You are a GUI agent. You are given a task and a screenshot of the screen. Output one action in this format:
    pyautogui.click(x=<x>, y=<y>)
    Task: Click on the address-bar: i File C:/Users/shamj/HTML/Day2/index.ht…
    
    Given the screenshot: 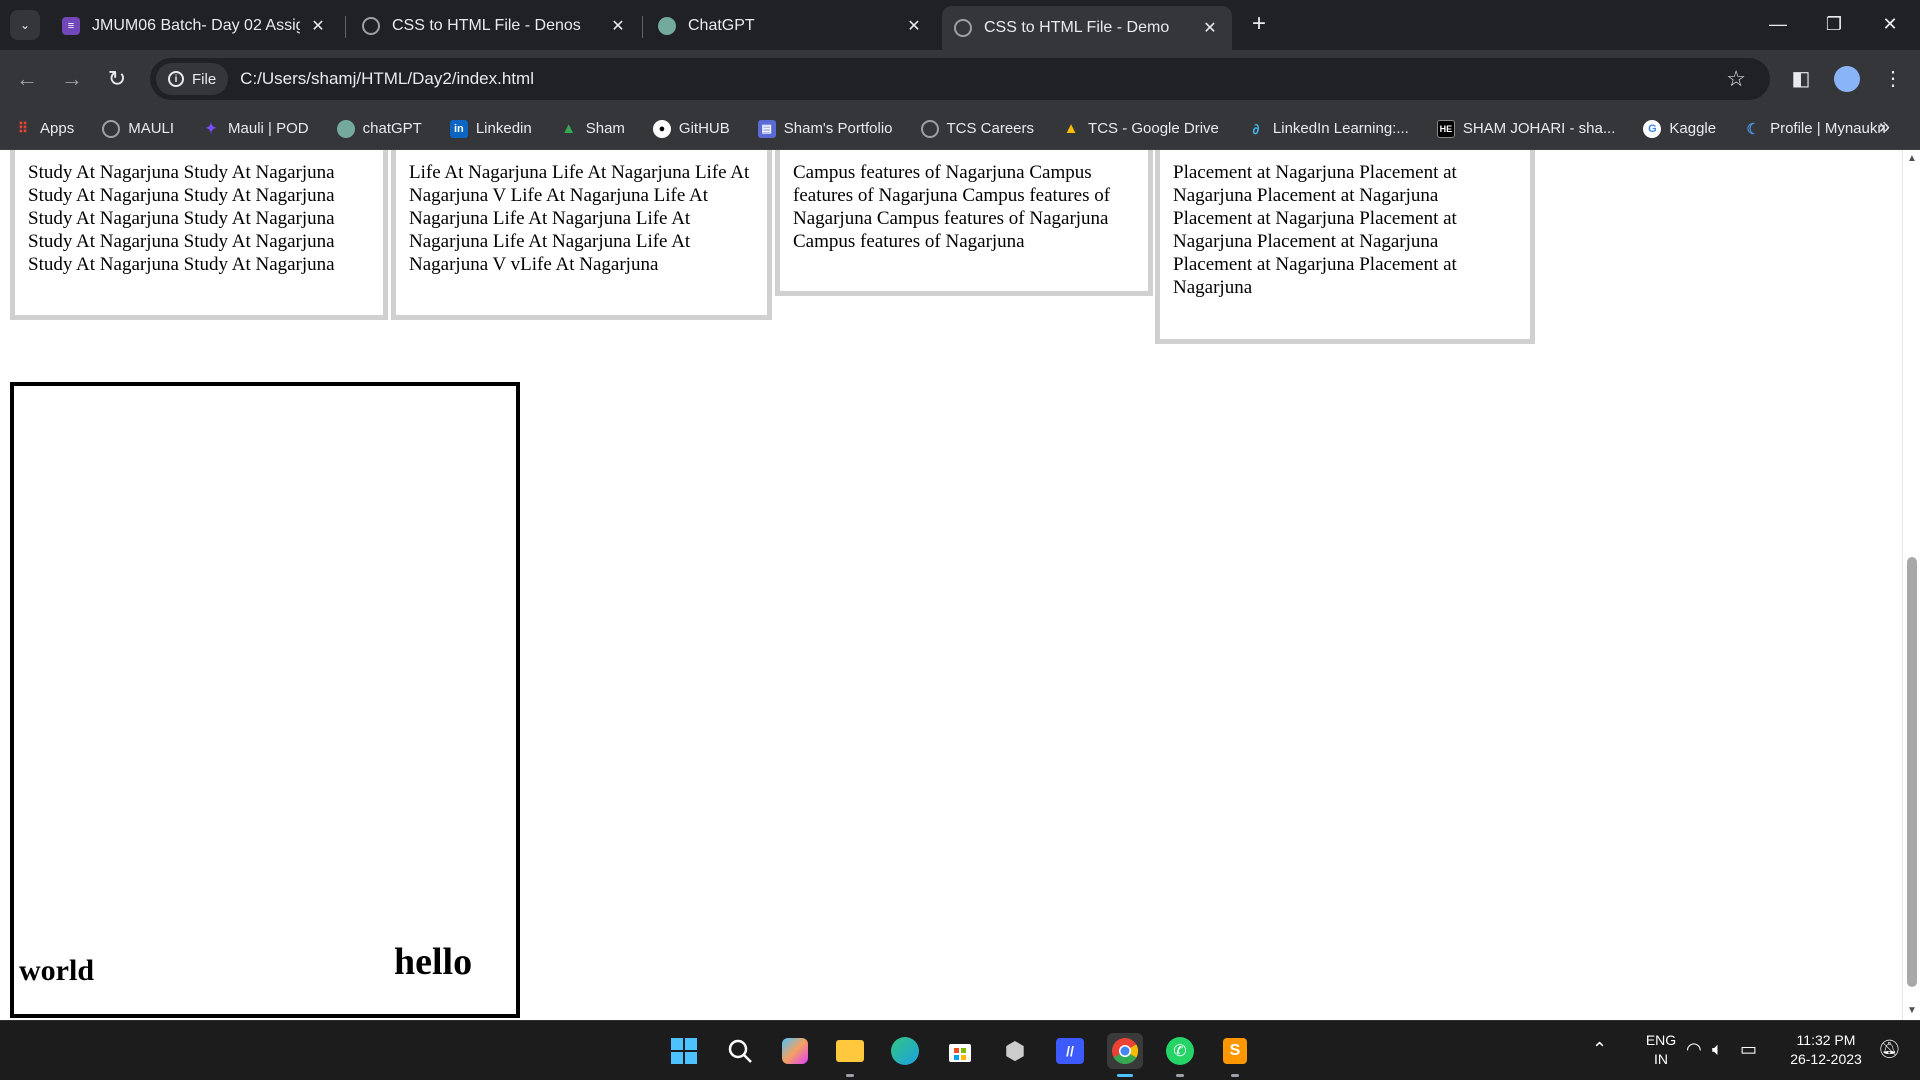 What is the action you would take?
    pyautogui.click(x=960, y=79)
    